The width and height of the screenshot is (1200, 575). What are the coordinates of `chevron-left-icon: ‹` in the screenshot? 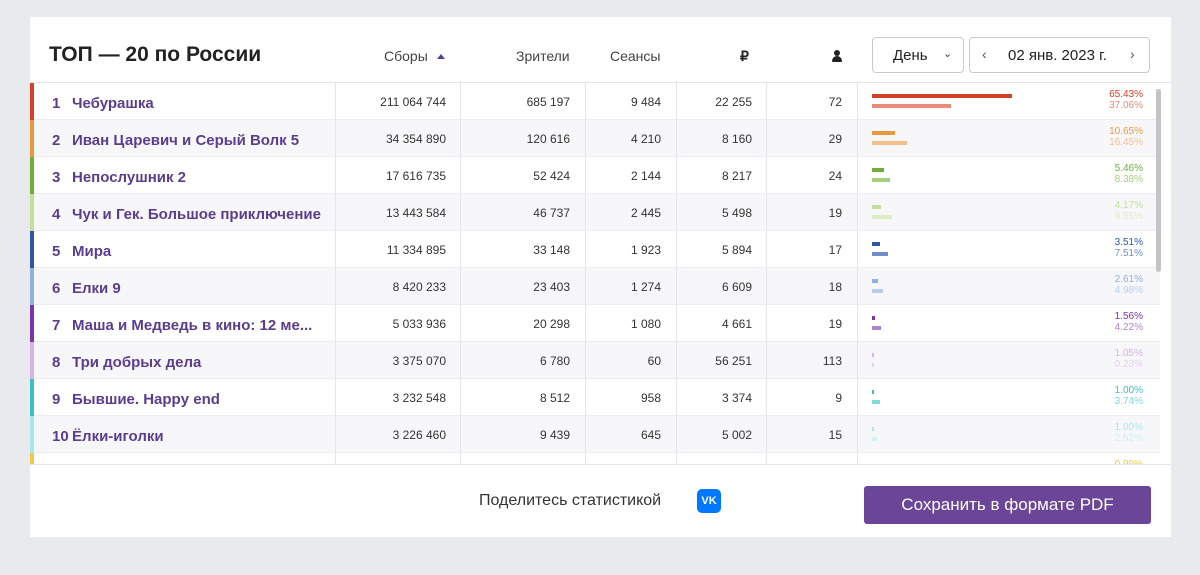 It's located at (984, 54).